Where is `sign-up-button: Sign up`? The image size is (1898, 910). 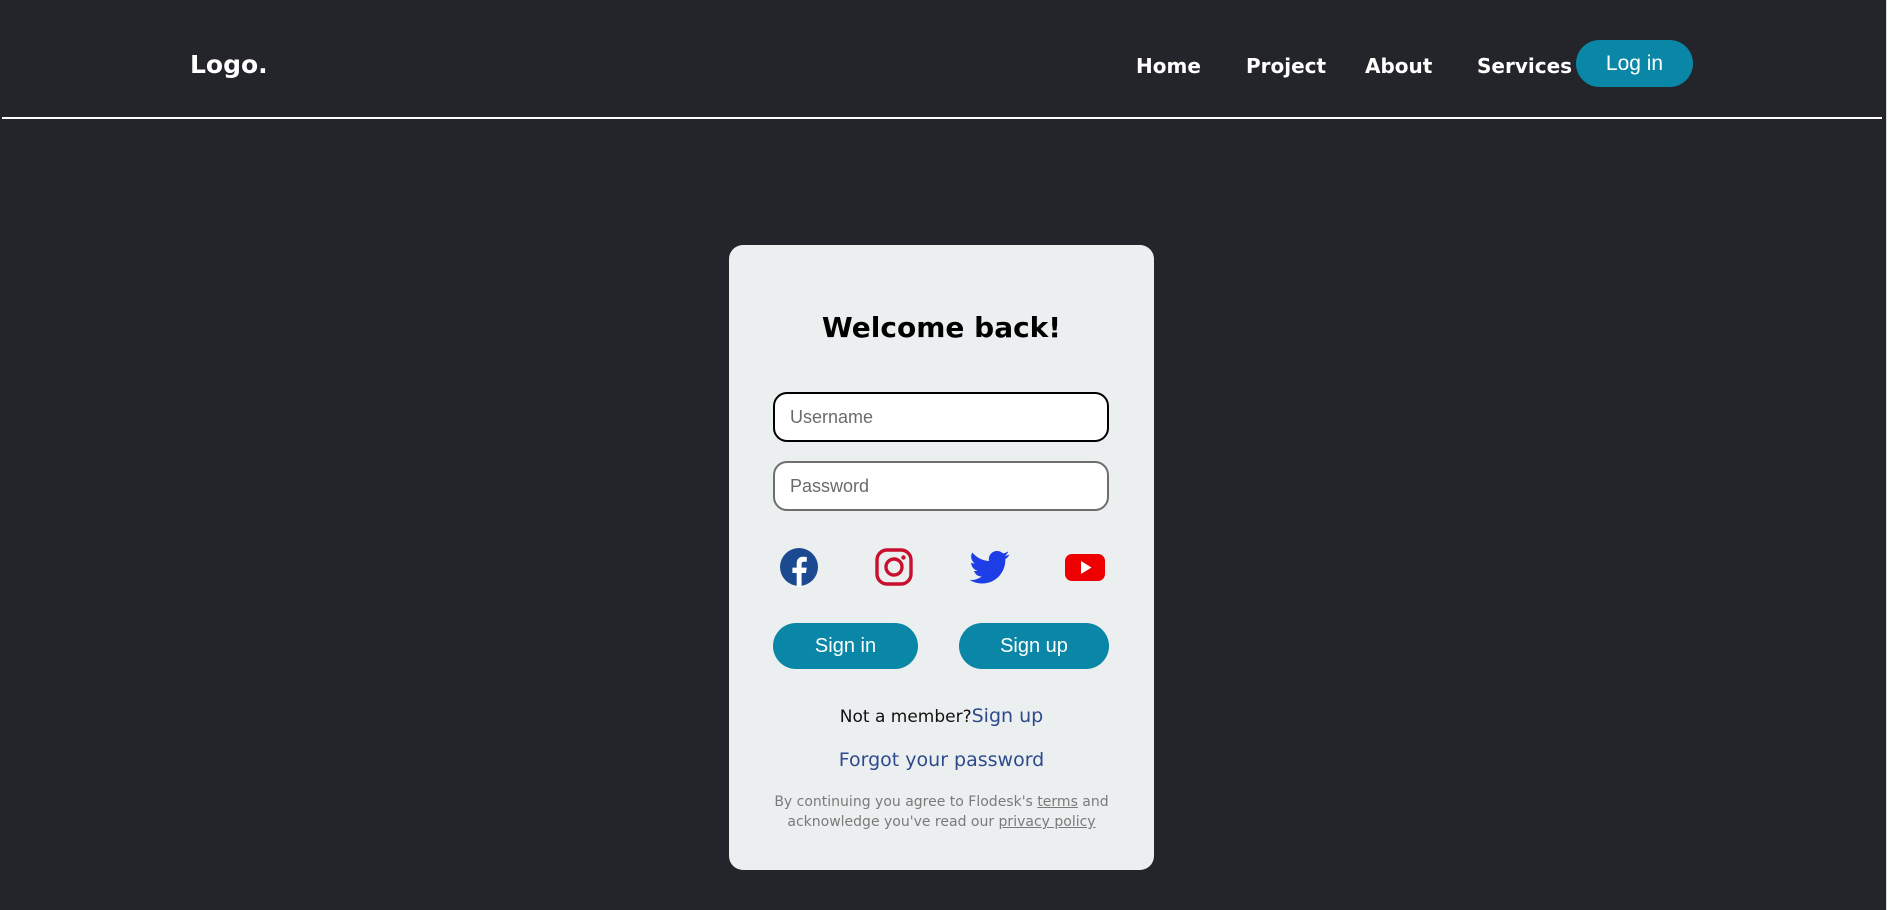 sign-up-button: Sign up is located at coordinates (1034, 646).